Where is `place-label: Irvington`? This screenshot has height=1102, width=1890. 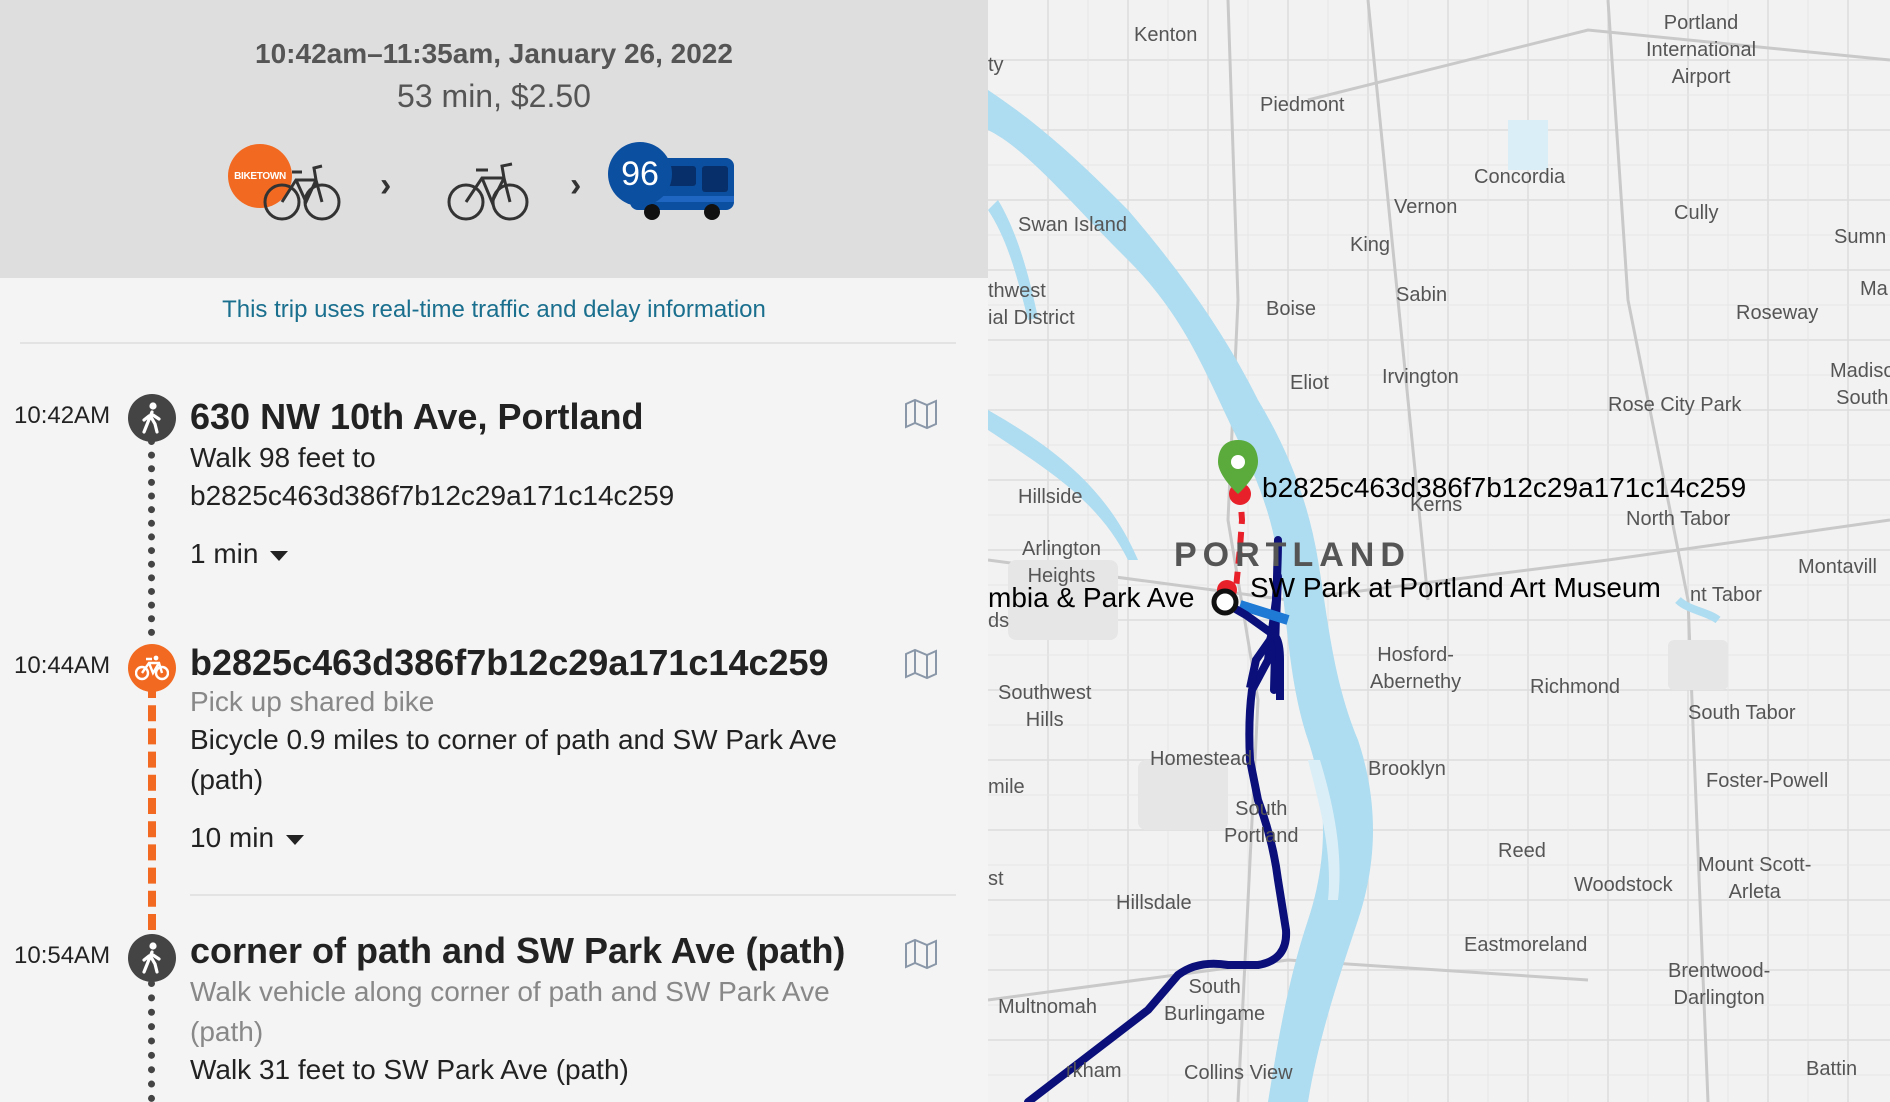 place-label: Irvington is located at coordinates (1420, 377).